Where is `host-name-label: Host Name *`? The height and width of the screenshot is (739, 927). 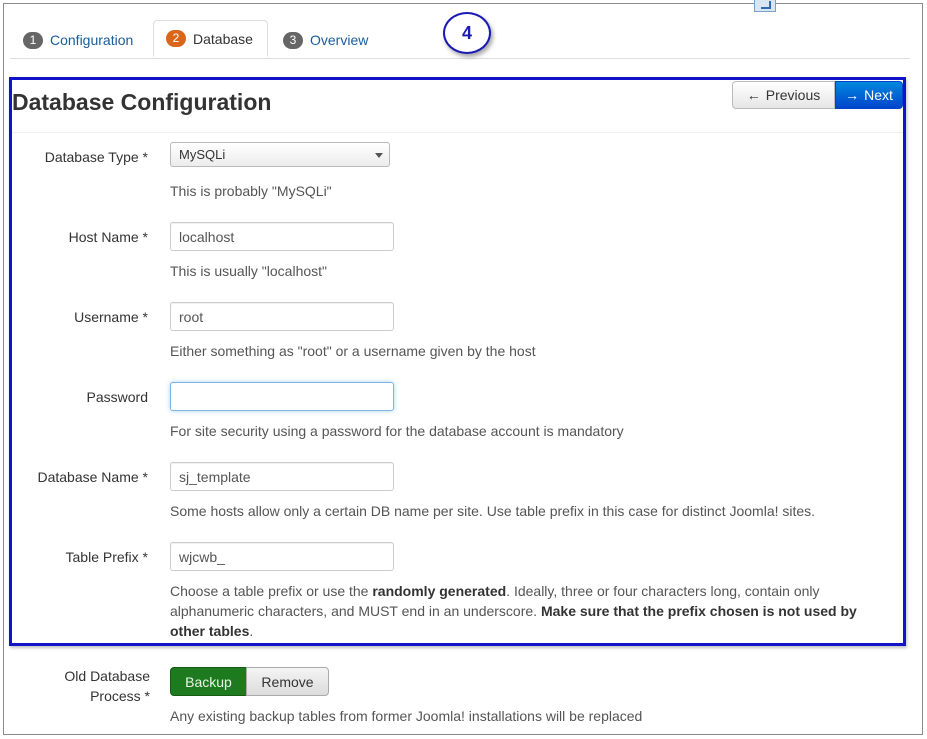
host-name-label: Host Name * is located at coordinates (108, 237).